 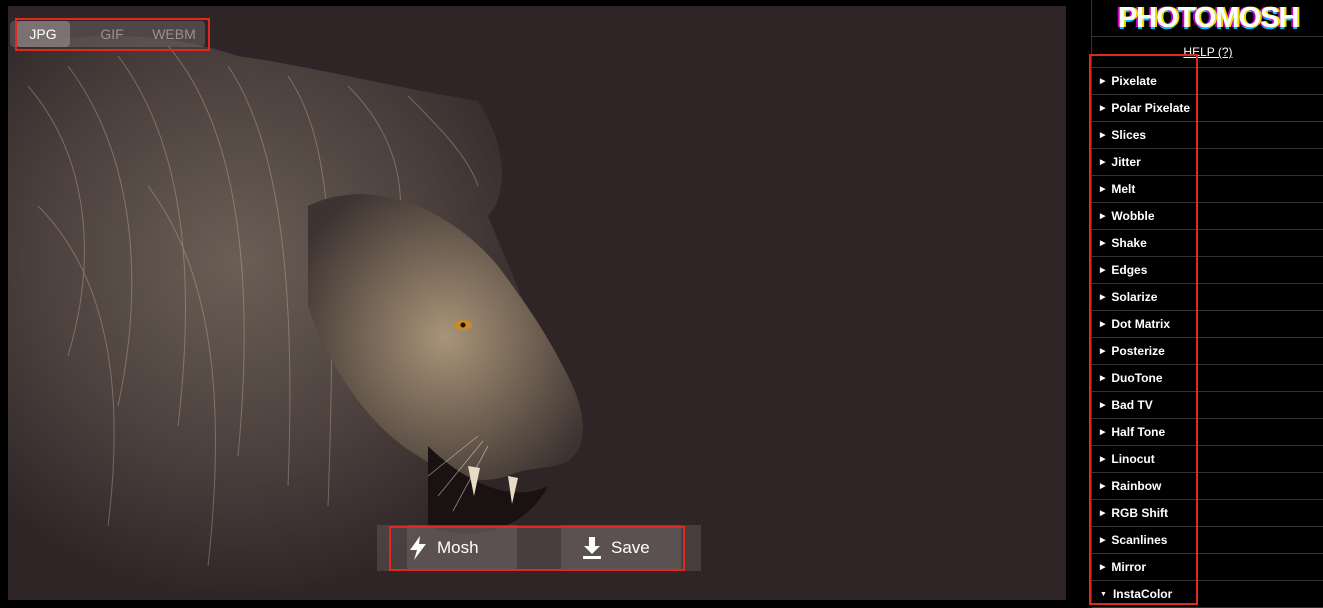 What do you see at coordinates (1207, 459) in the screenshot?
I see `effect-item-linocut: ▶ Linocut` at bounding box center [1207, 459].